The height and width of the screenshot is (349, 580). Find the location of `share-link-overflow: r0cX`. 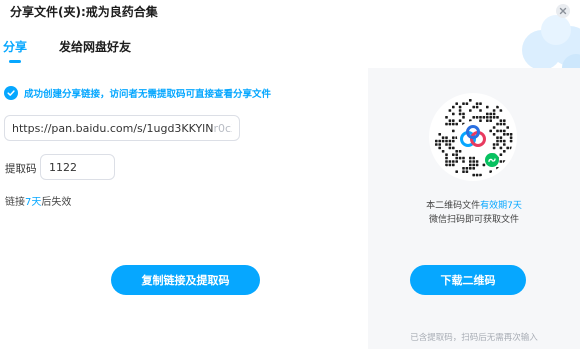

share-link-overflow: r0cX is located at coordinates (222, 128).